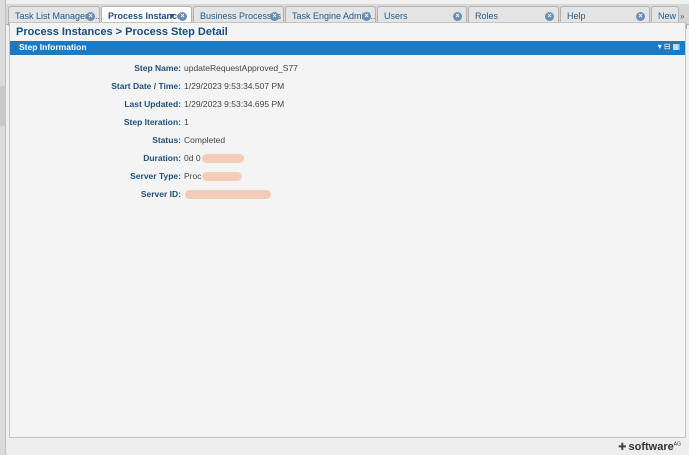  Describe the element at coordinates (152, 104) in the screenshot. I see `field-label: Last Updated:` at that location.